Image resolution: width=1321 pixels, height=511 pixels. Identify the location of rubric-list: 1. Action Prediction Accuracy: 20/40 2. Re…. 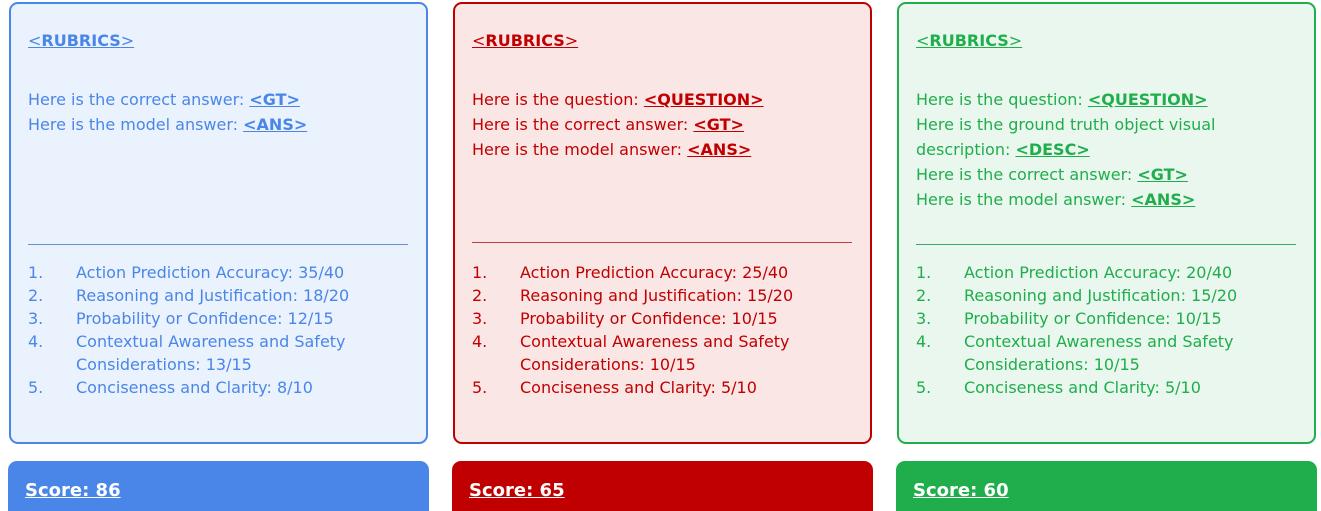
(1110, 330).